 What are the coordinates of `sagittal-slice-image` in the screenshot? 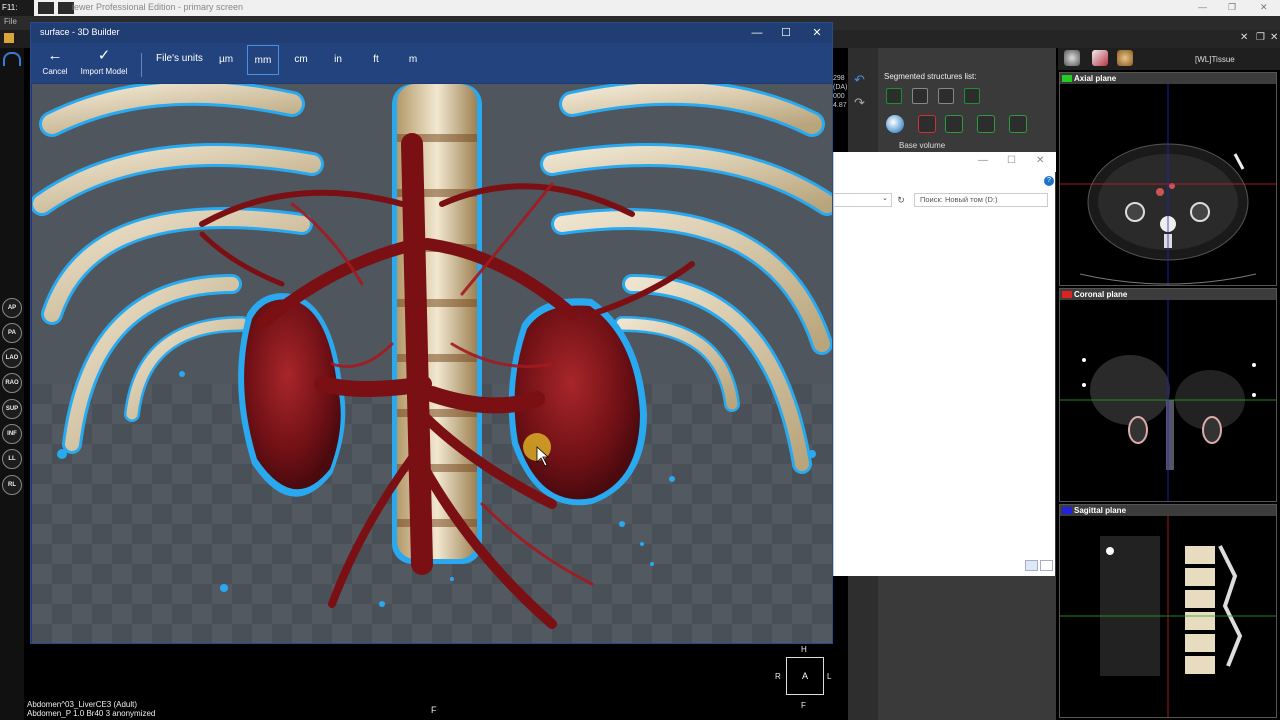 It's located at (1168, 616).